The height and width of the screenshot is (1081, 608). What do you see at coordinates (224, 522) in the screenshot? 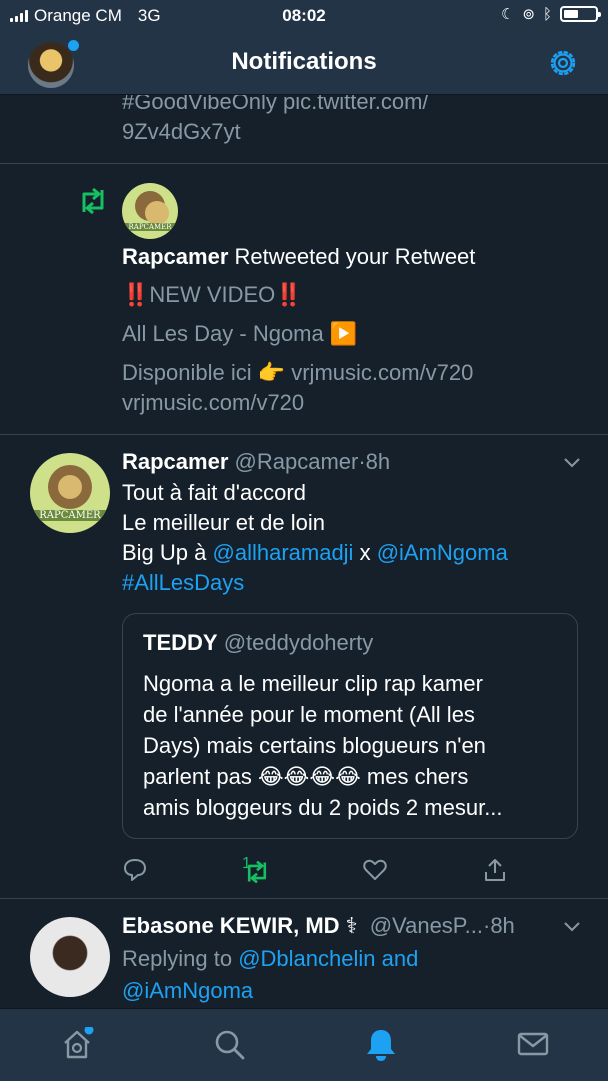
I see `tweet-line: Le meilleur et de loin` at bounding box center [224, 522].